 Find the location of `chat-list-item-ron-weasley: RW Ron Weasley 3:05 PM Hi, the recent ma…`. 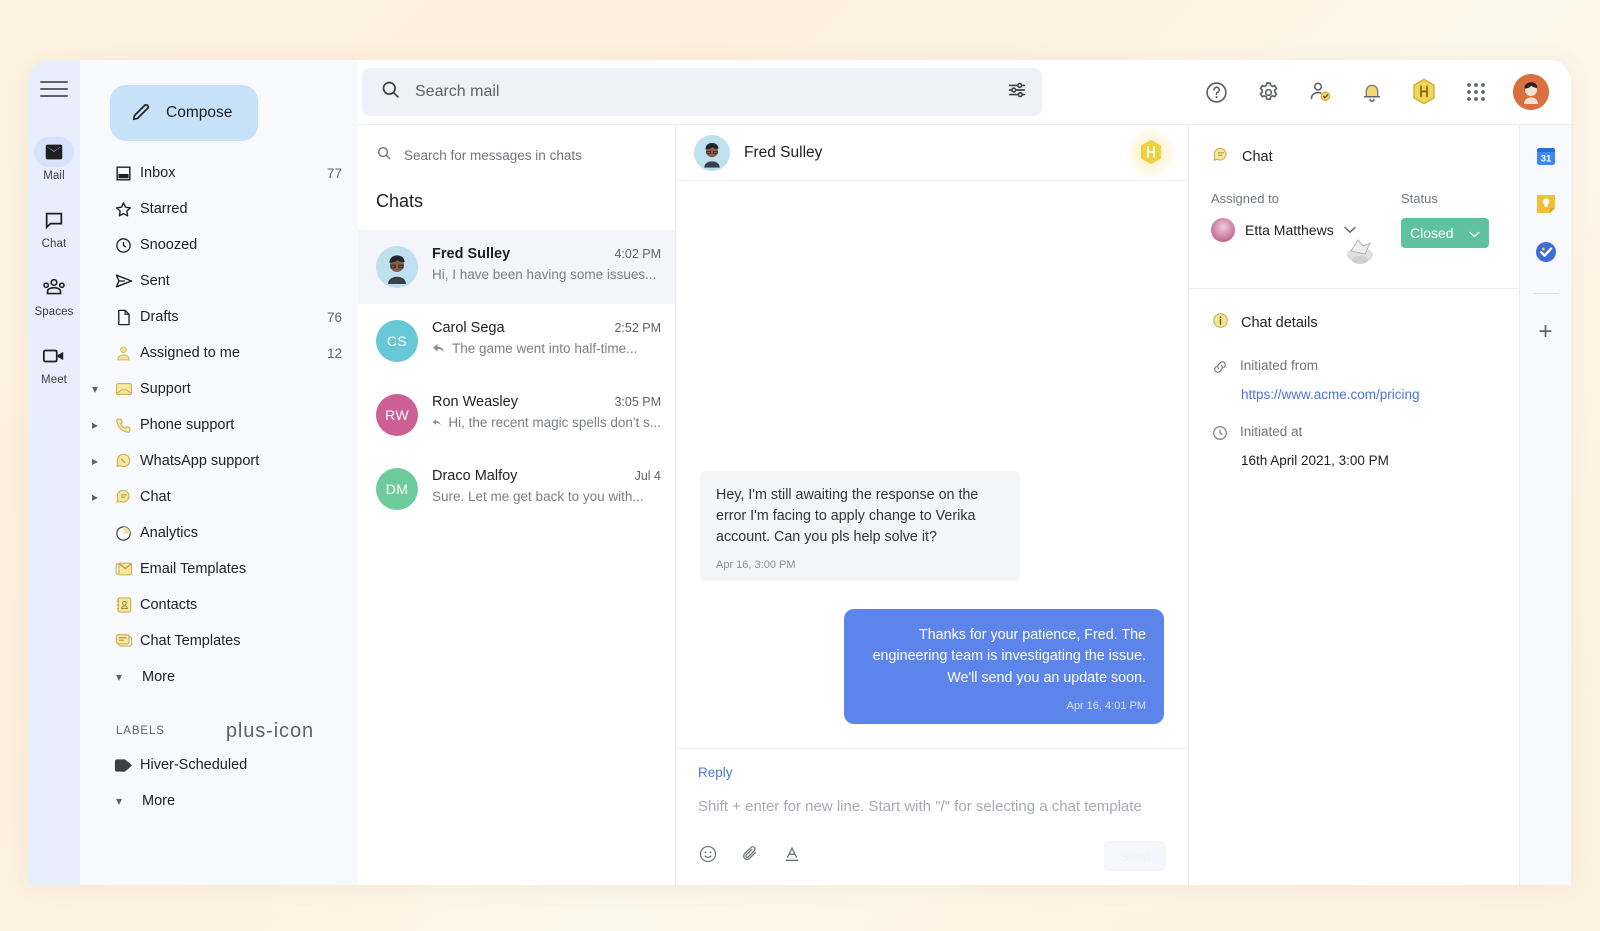

chat-list-item-ron-weasley: RW Ron Weasley 3:05 PM Hi, the recent ma… is located at coordinates (516, 415).